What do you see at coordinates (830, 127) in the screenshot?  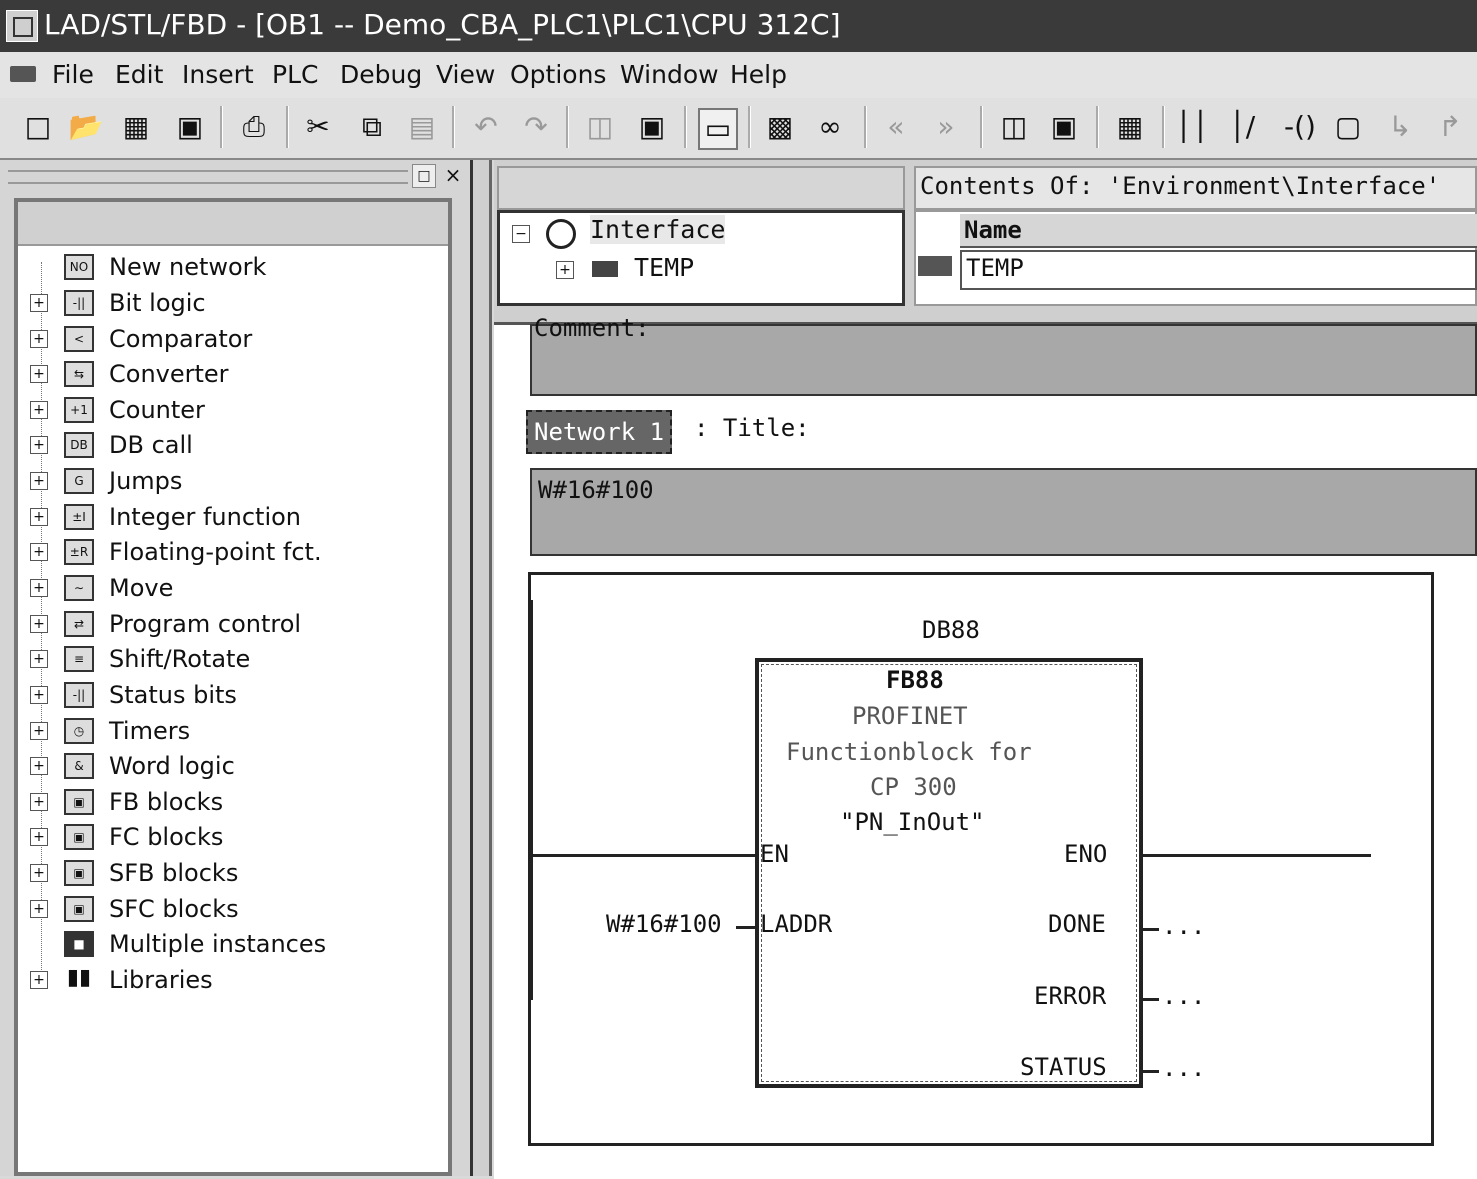 I see `glasses-icon: ∞` at bounding box center [830, 127].